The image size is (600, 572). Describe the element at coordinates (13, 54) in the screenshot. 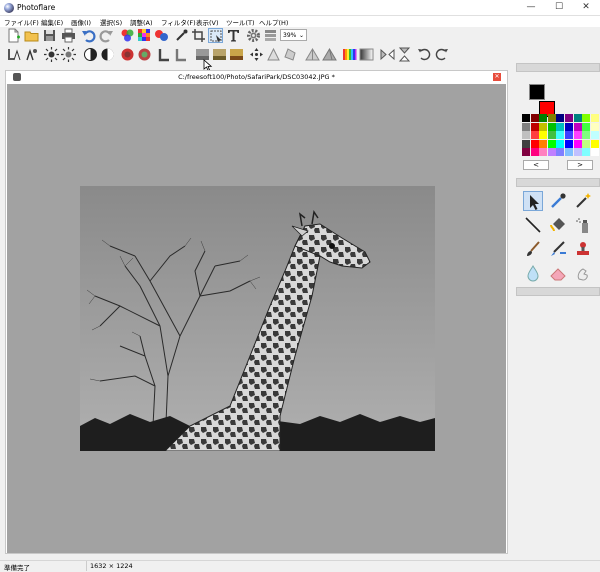

I see `text-outline-icon` at that location.